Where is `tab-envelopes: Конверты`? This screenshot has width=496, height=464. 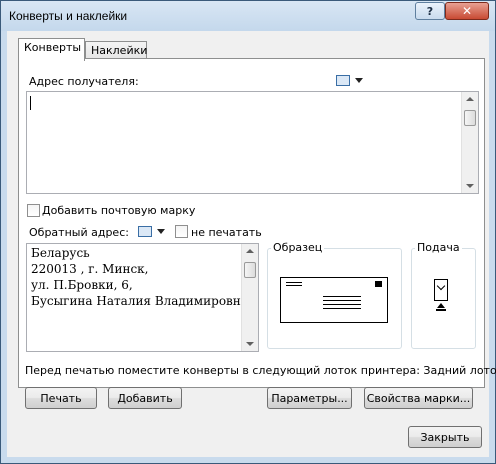
tab-envelopes: Конверты is located at coordinates (51, 49).